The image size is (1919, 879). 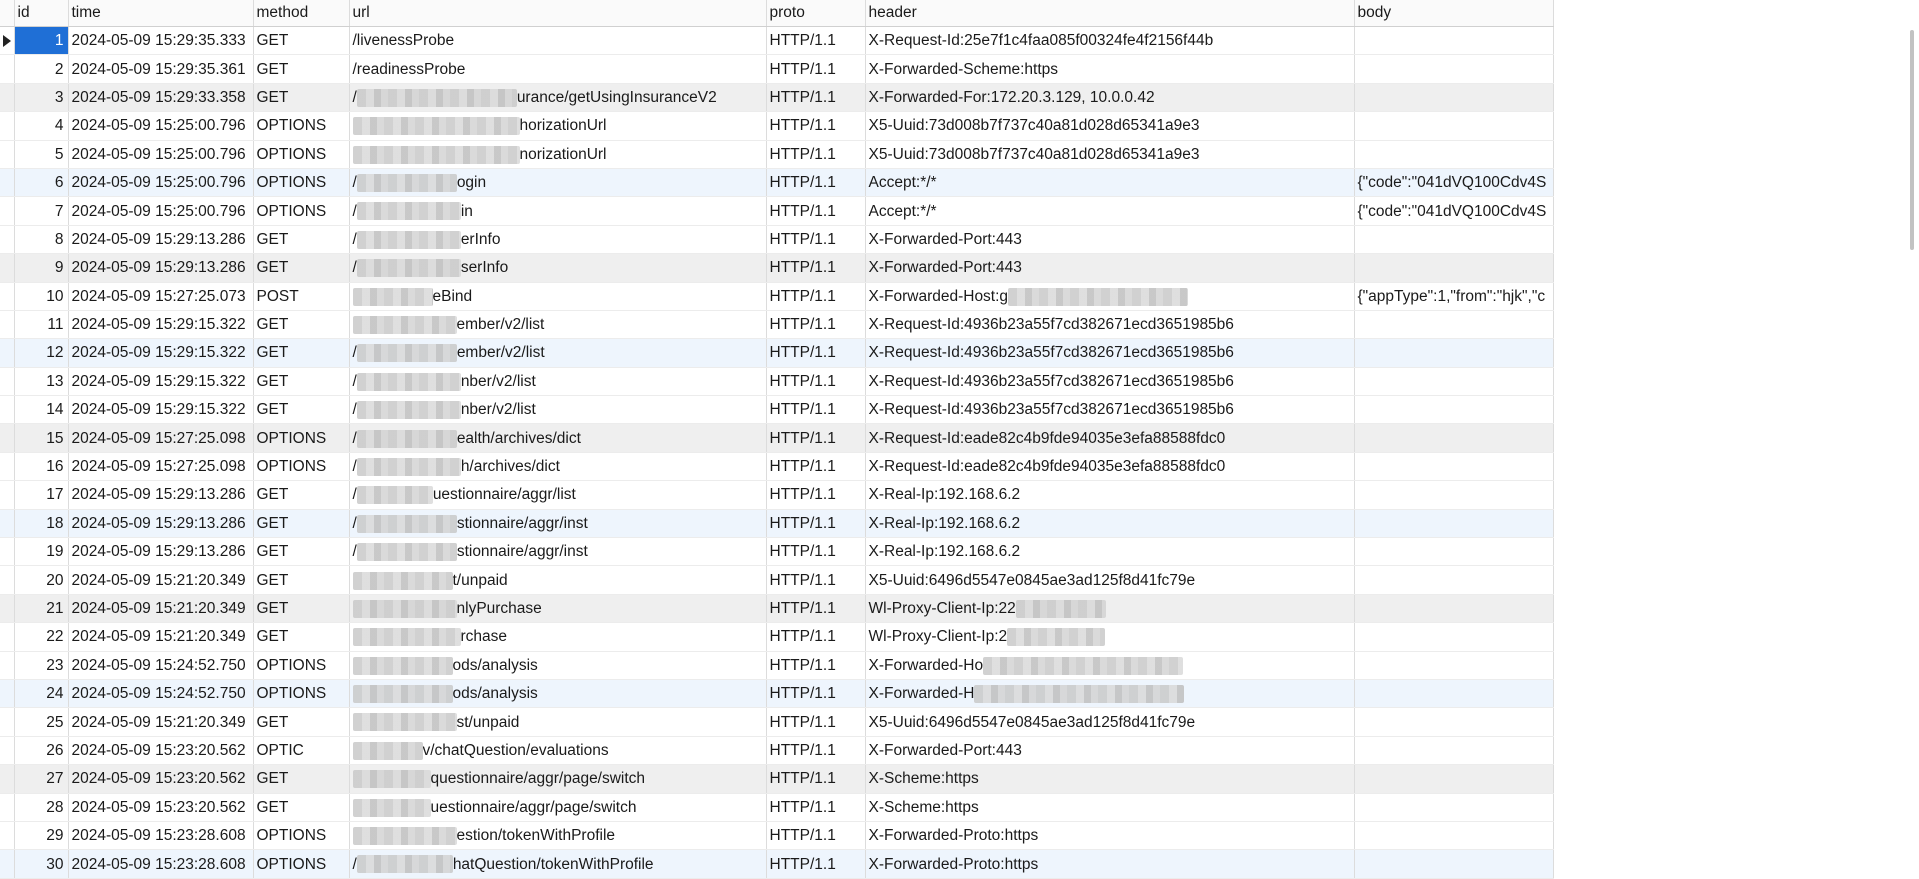 I want to click on cell-url: / stionnaire/aggr/inst, so click(x=558, y=524).